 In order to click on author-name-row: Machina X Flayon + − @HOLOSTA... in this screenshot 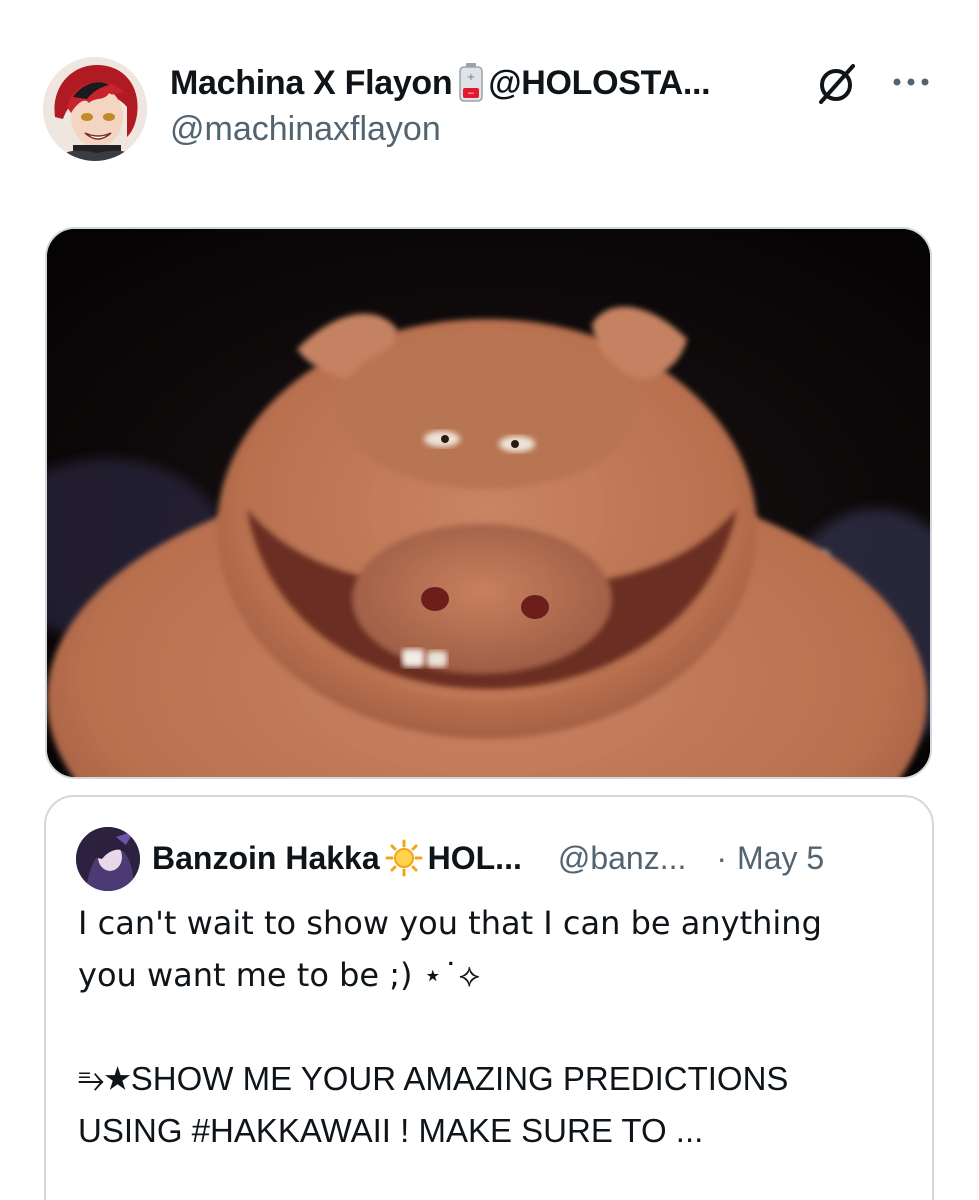, I will do `click(440, 83)`.